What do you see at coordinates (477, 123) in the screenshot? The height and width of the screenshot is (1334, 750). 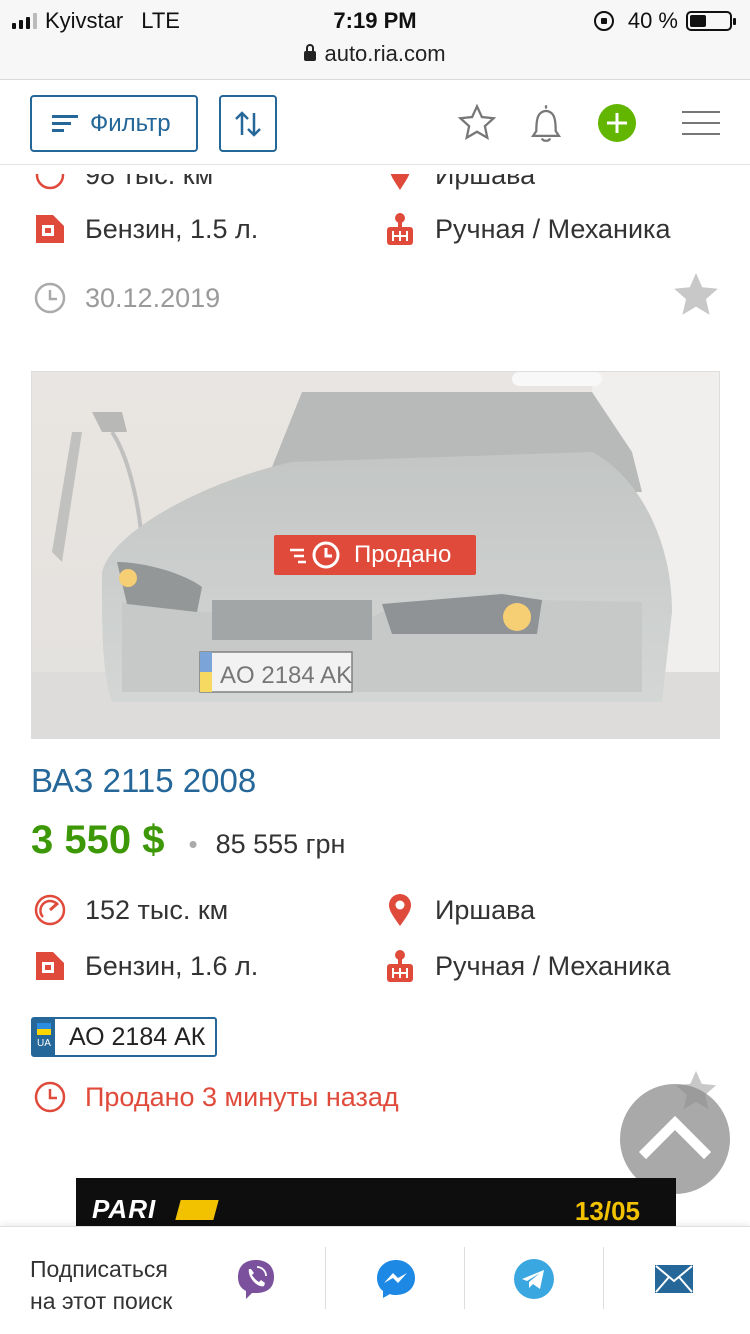 I see `favorites-star-icon` at bounding box center [477, 123].